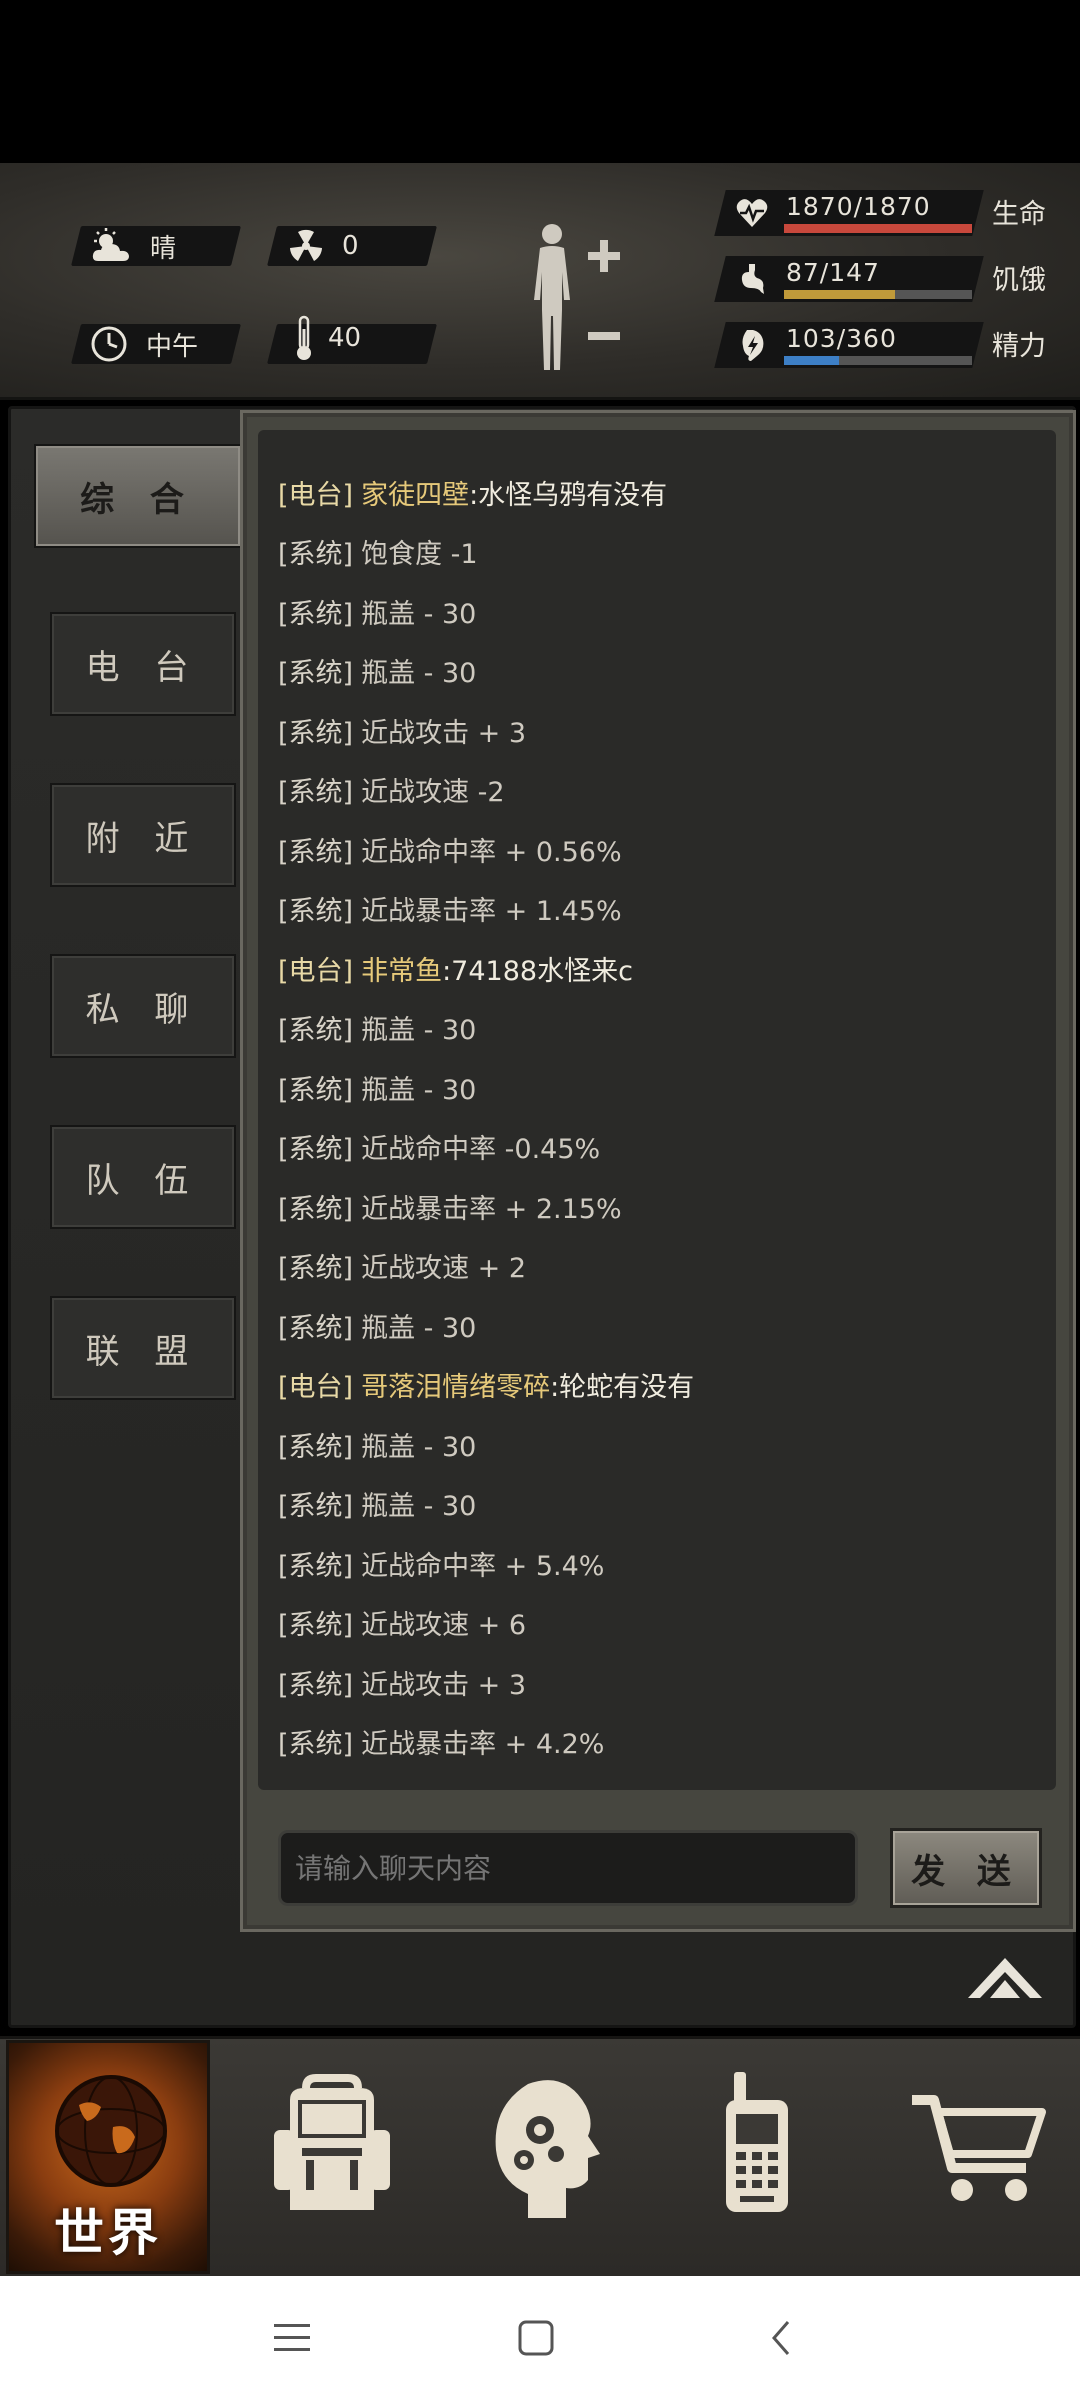  Describe the element at coordinates (841, 338) in the screenshot. I see `energy-value: 103/360` at that location.